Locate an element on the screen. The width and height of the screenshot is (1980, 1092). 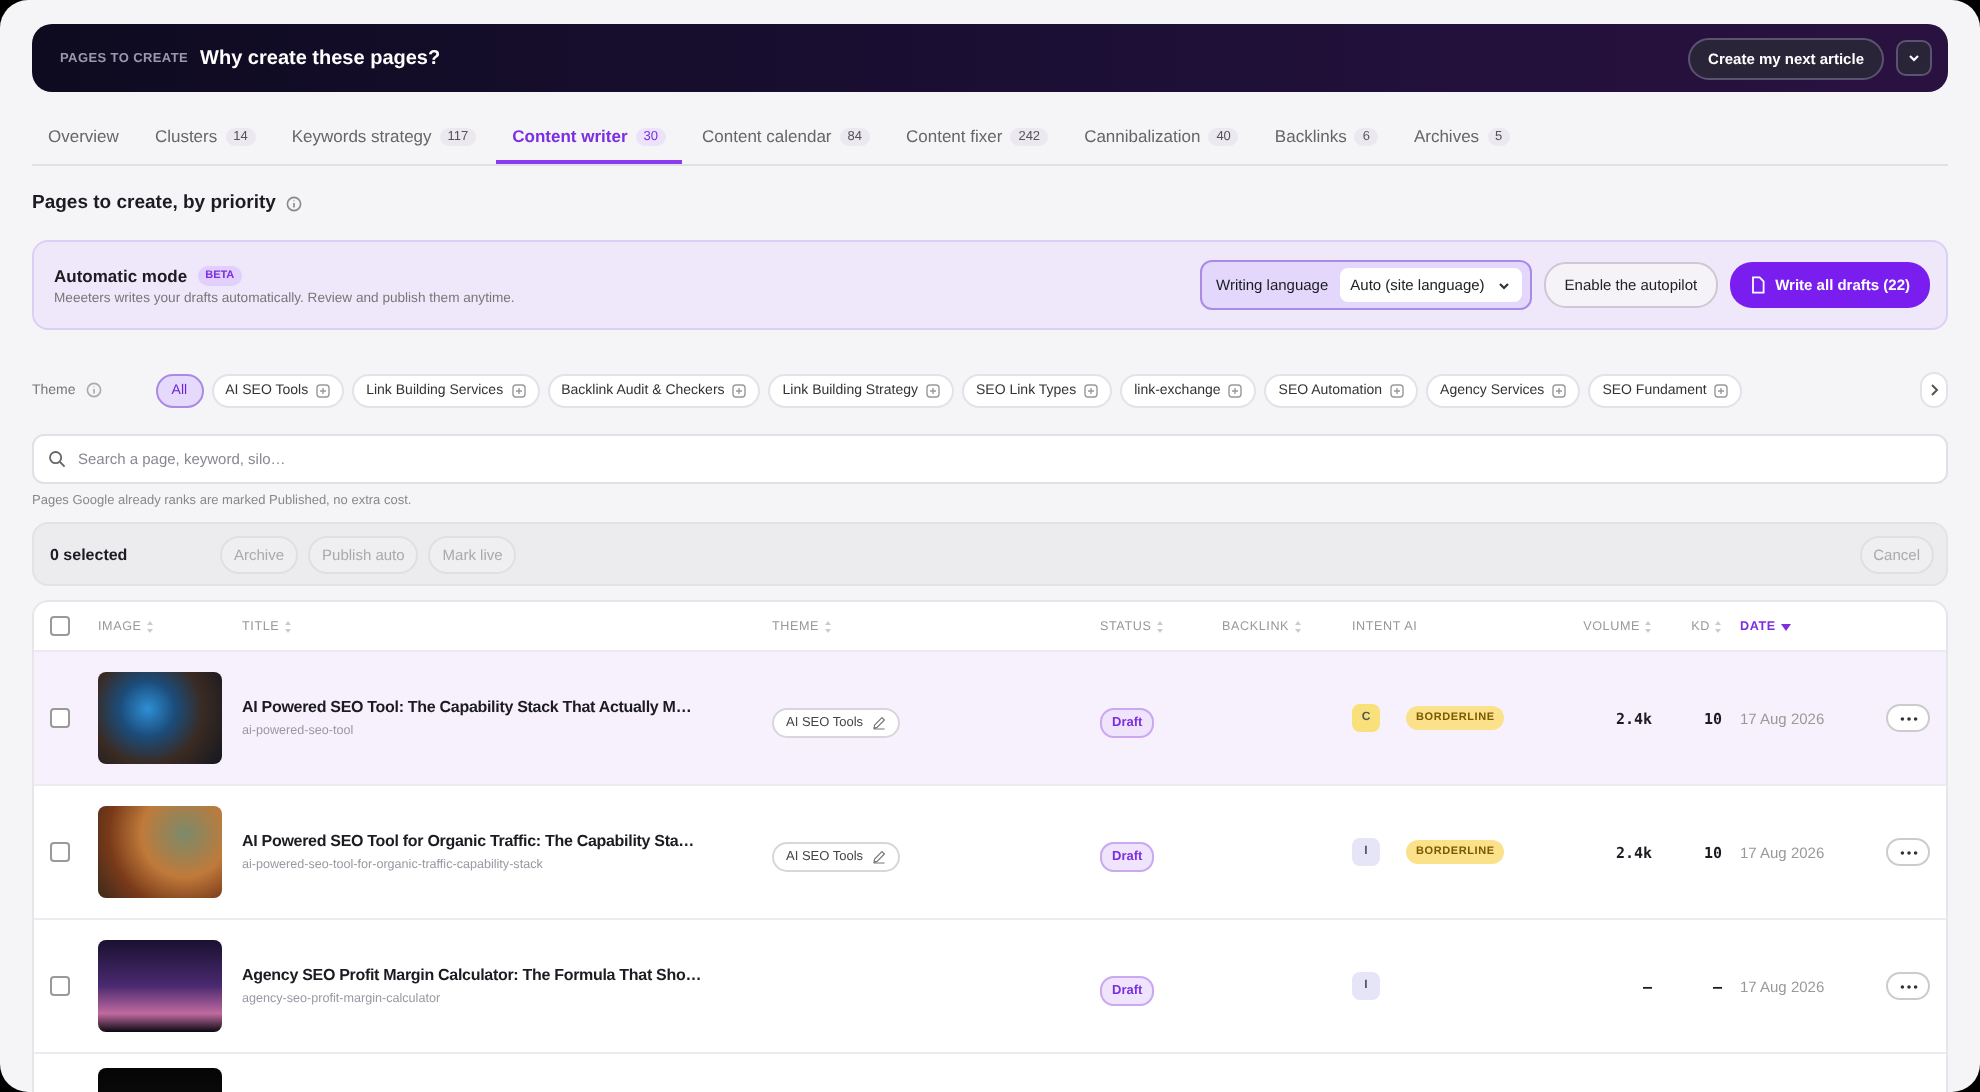
chevron-right-icon is located at coordinates (1934, 390).